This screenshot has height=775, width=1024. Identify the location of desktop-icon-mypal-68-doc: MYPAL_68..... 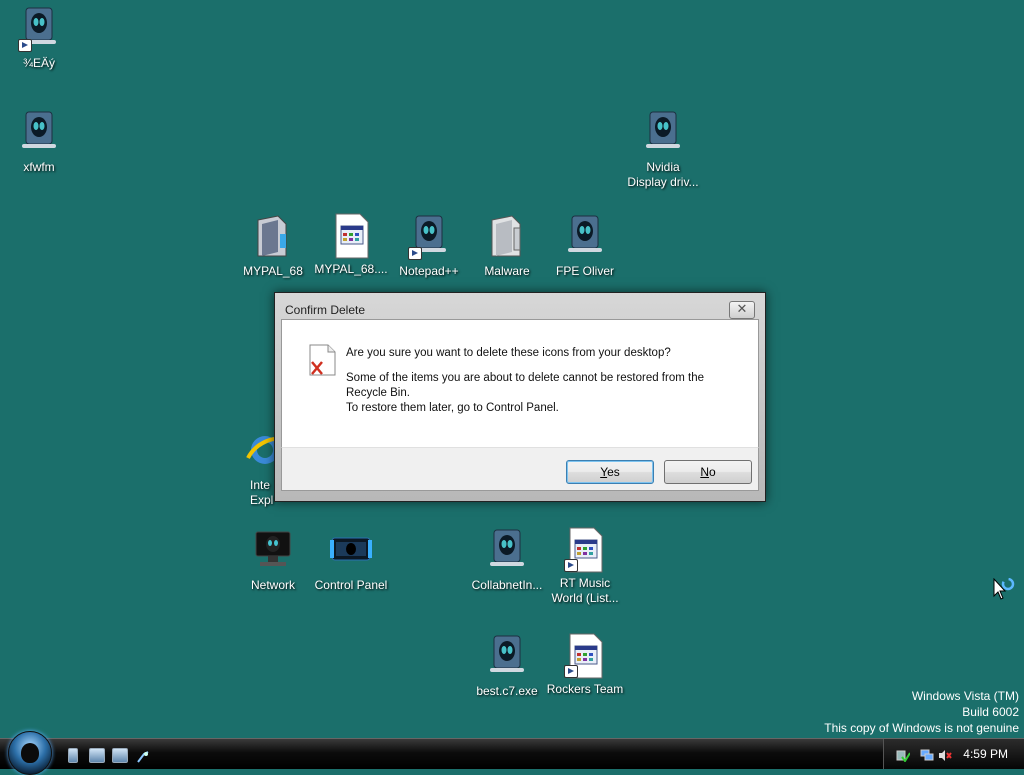
(351, 244).